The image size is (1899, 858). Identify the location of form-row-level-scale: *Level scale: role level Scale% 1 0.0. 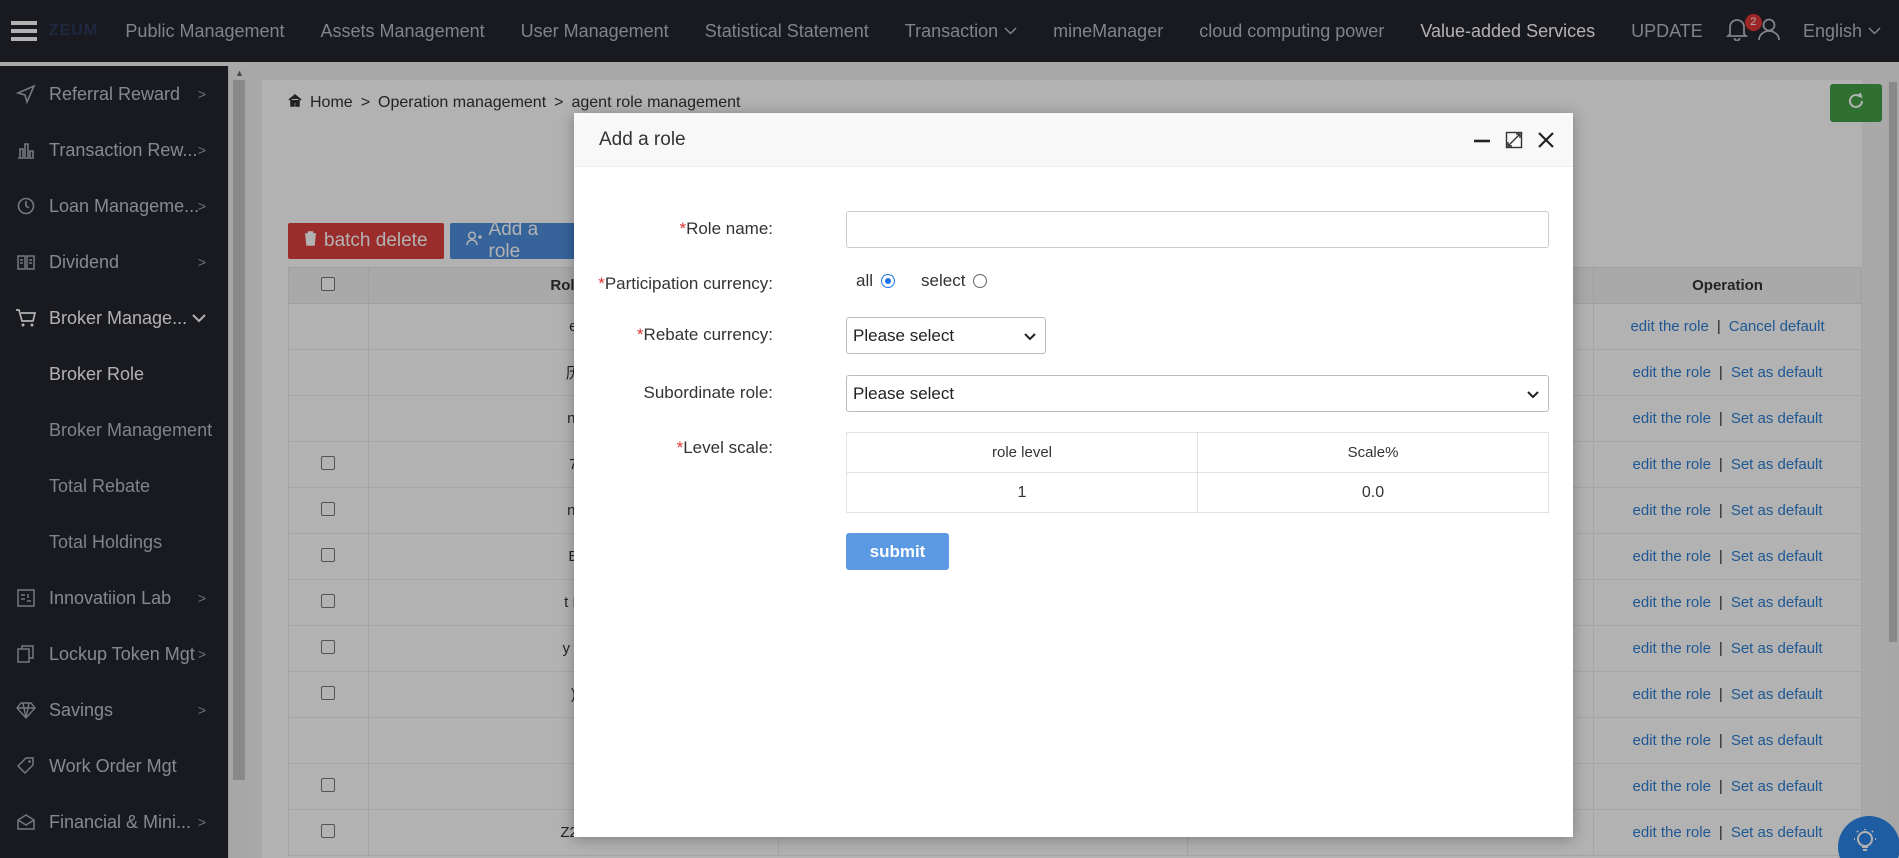
(1073, 473).